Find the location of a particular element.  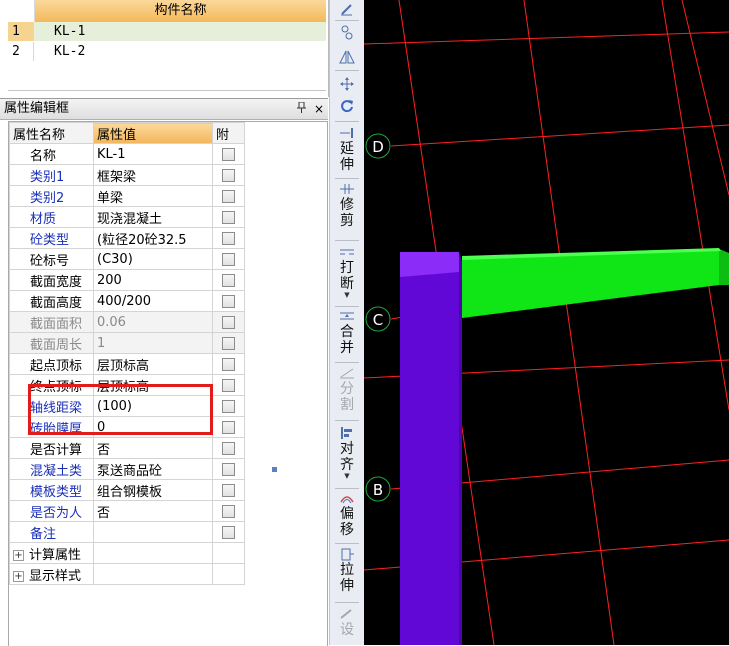

extend-button: 延伸 is located at coordinates (347, 150).